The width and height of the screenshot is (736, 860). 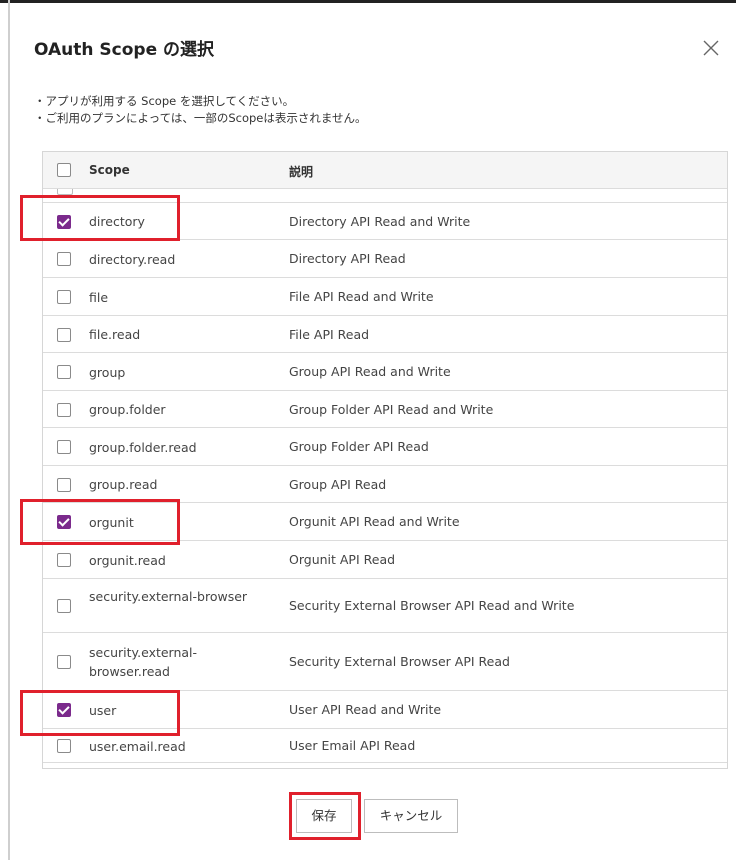 I want to click on table-header: Scope 説明, so click(x=385, y=170).